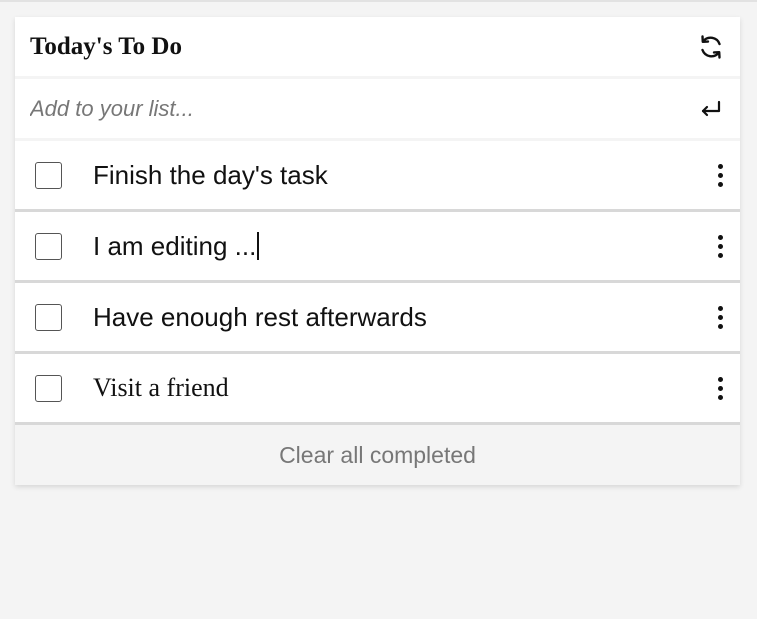 The image size is (757, 619). I want to click on todo-item-text: Finish the day's task, so click(400, 175).